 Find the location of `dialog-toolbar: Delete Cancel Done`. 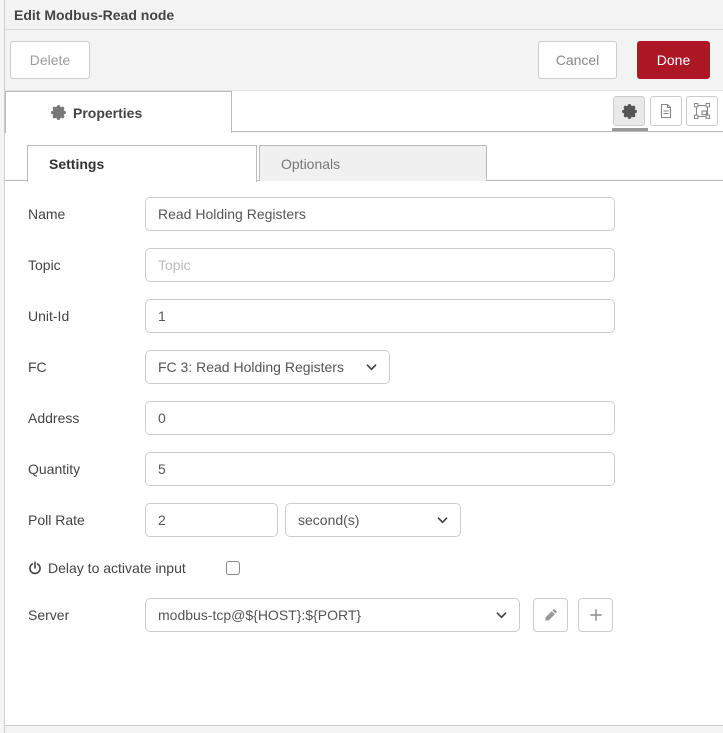

dialog-toolbar: Delete Cancel Done is located at coordinates (361, 60).